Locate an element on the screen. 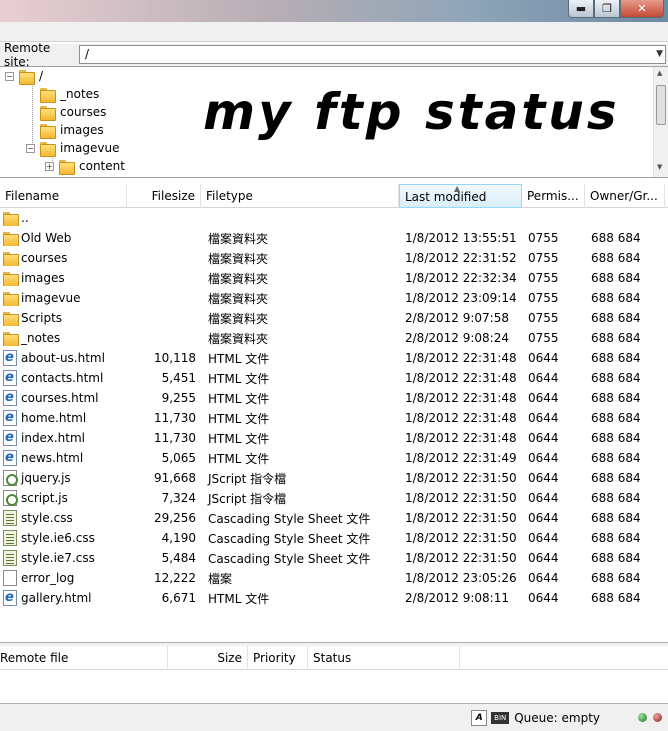 The width and height of the screenshot is (668, 731). tree-item-images: images is located at coordinates (72, 130).